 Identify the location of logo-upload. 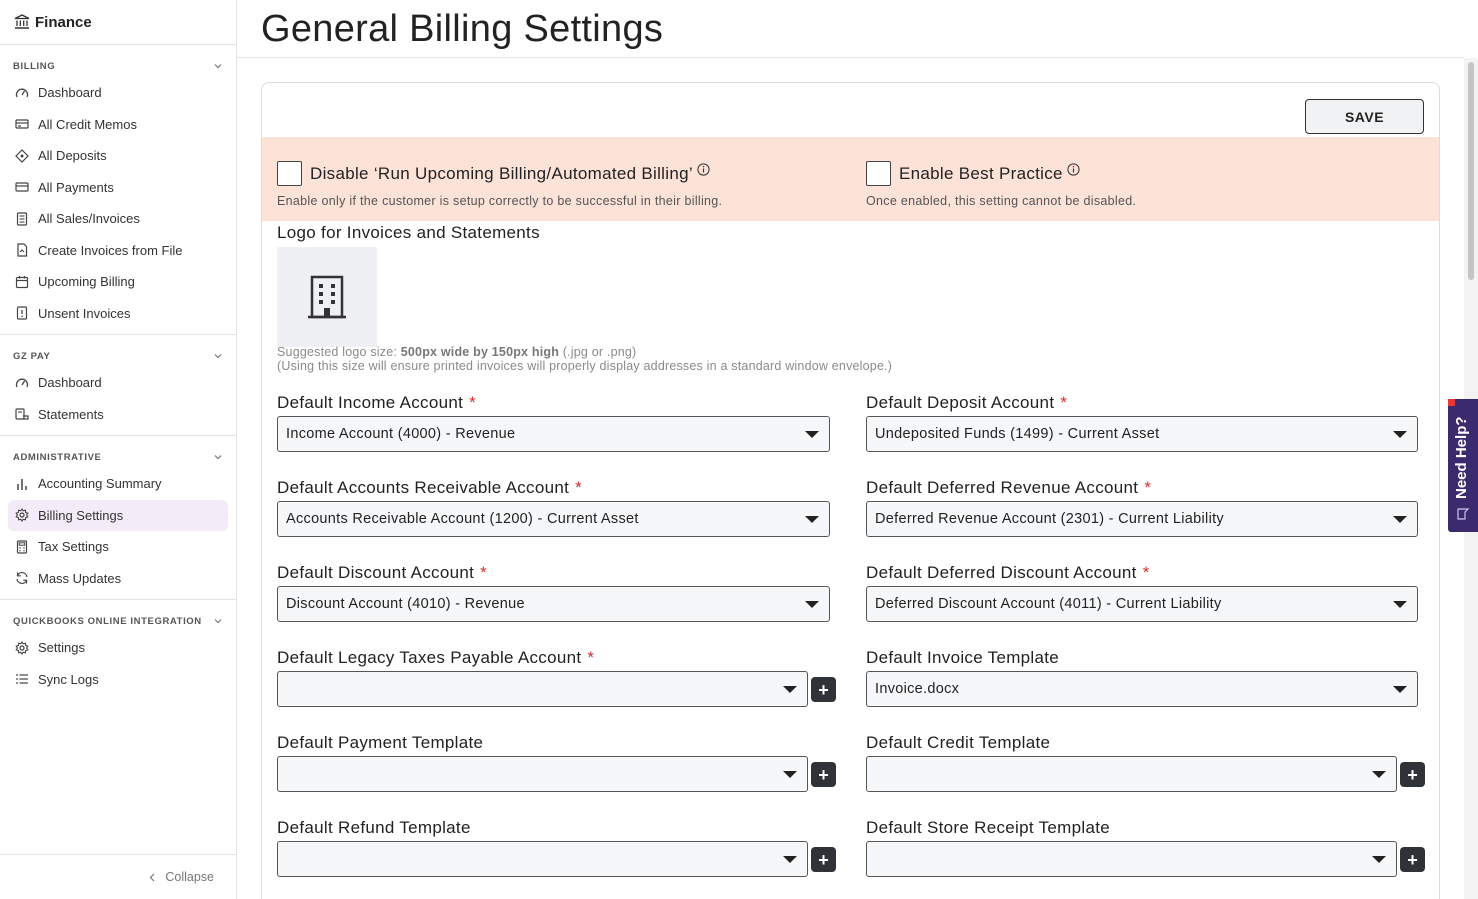
(327, 297).